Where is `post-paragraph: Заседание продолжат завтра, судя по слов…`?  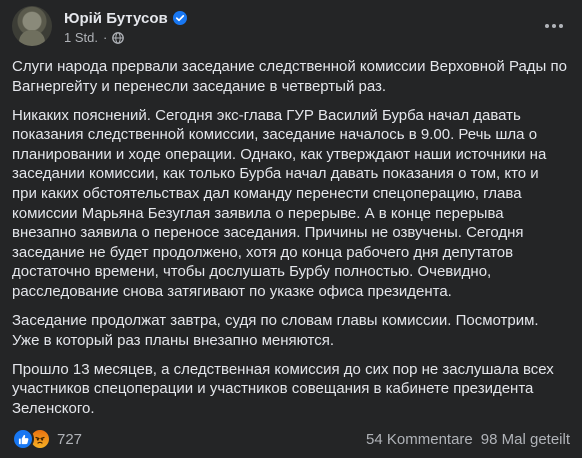
post-paragraph: Заседание продолжат завтра, судя по слов… is located at coordinates (275, 330).